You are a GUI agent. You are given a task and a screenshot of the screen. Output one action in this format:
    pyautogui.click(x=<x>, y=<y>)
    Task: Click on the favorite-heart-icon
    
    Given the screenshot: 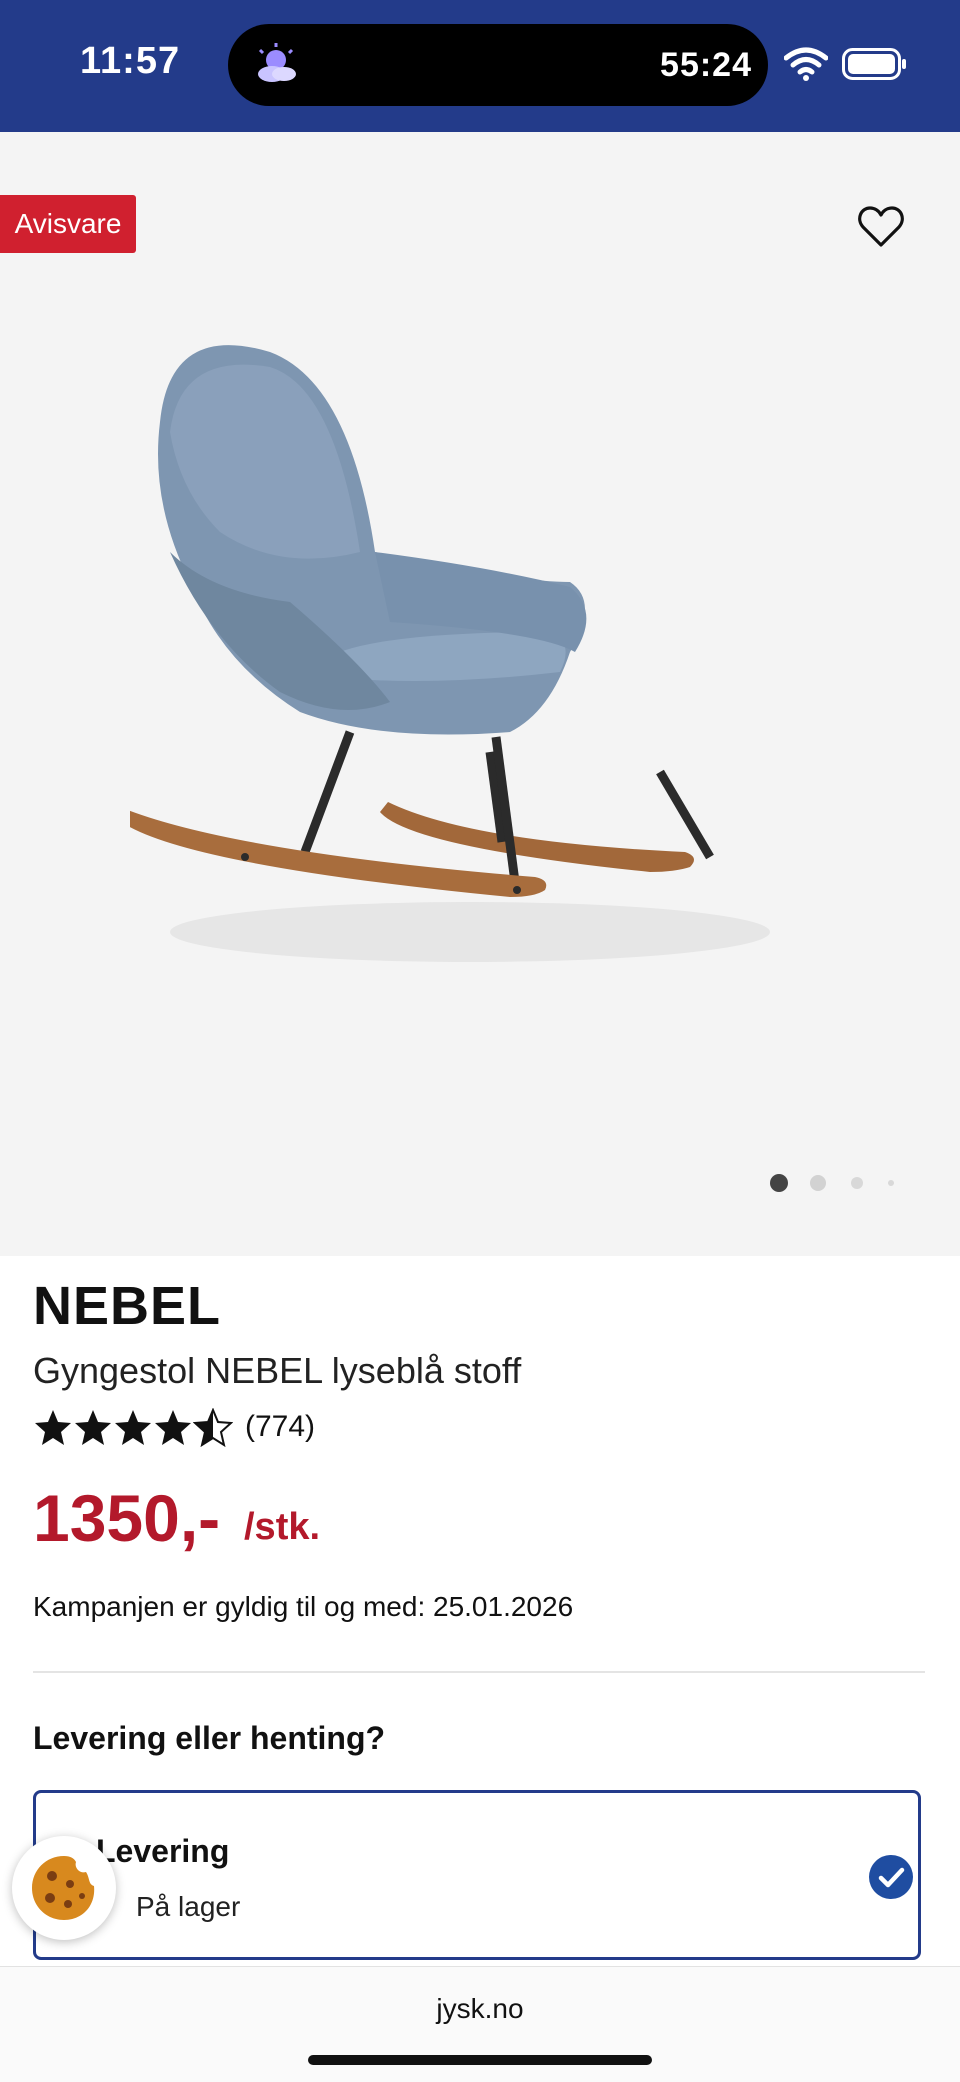 What is the action you would take?
    pyautogui.click(x=881, y=227)
    